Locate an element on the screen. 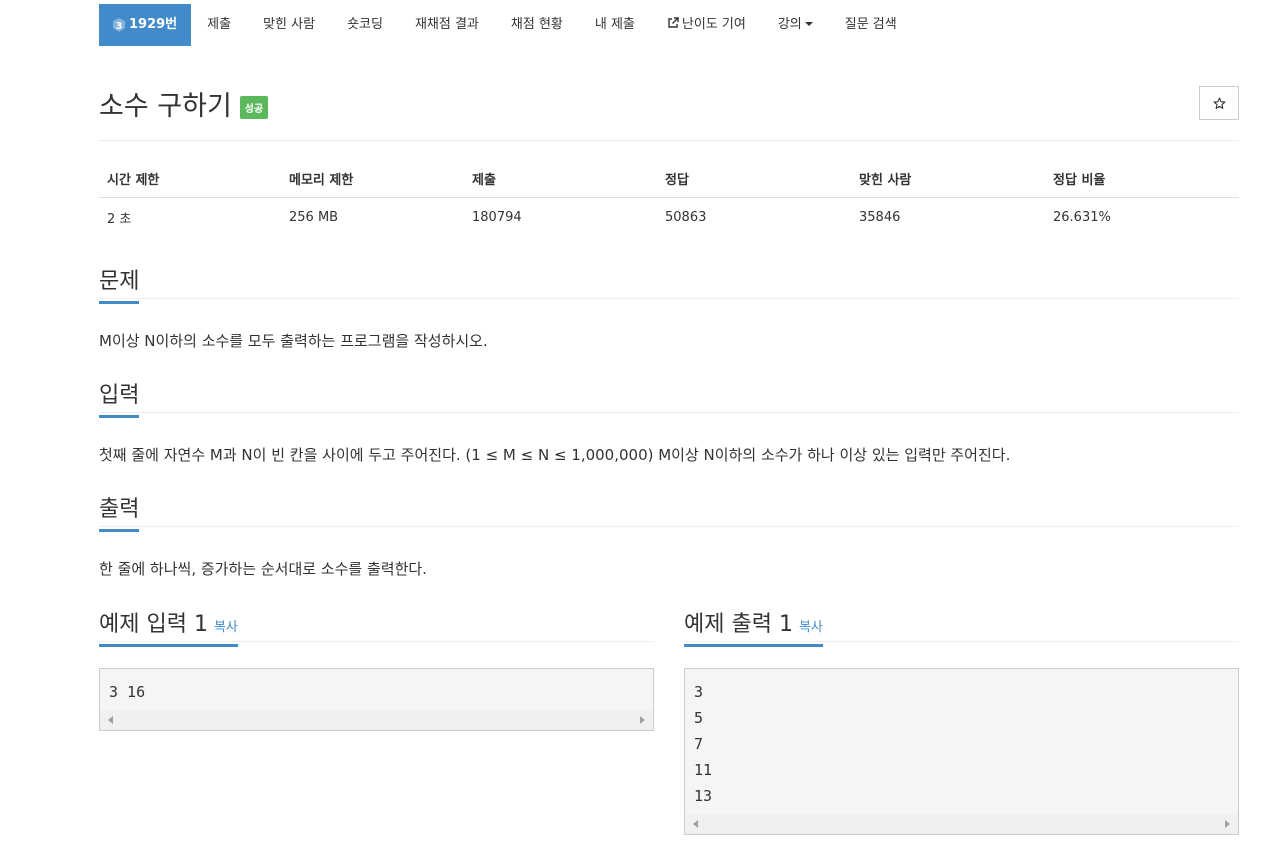 The height and width of the screenshot is (847, 1262). sample-input-scrollbar is located at coordinates (376, 720).